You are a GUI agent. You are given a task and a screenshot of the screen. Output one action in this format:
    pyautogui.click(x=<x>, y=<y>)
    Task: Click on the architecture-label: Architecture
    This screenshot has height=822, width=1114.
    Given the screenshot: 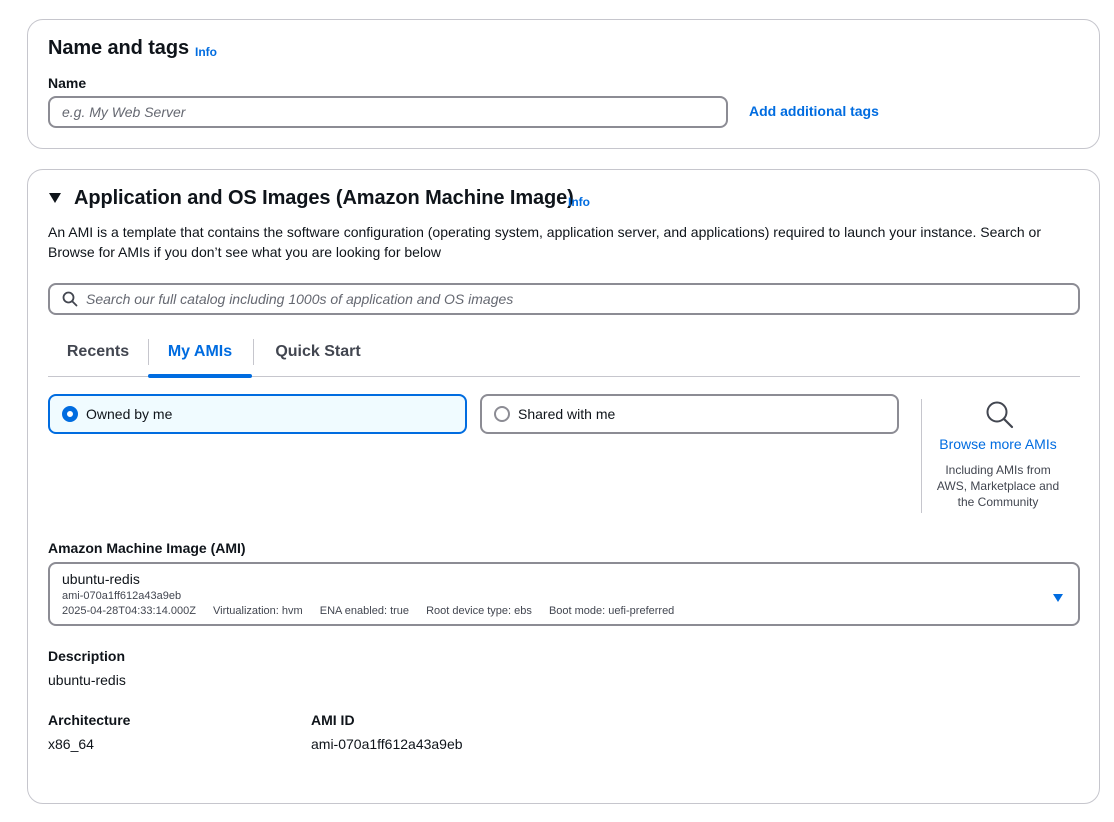 What is the action you would take?
    pyautogui.click(x=89, y=720)
    